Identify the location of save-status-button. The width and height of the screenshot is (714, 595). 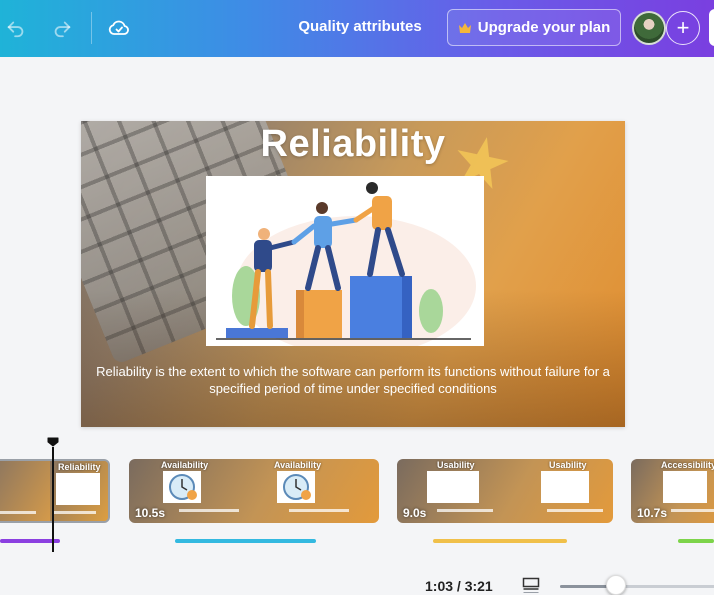
(119, 28).